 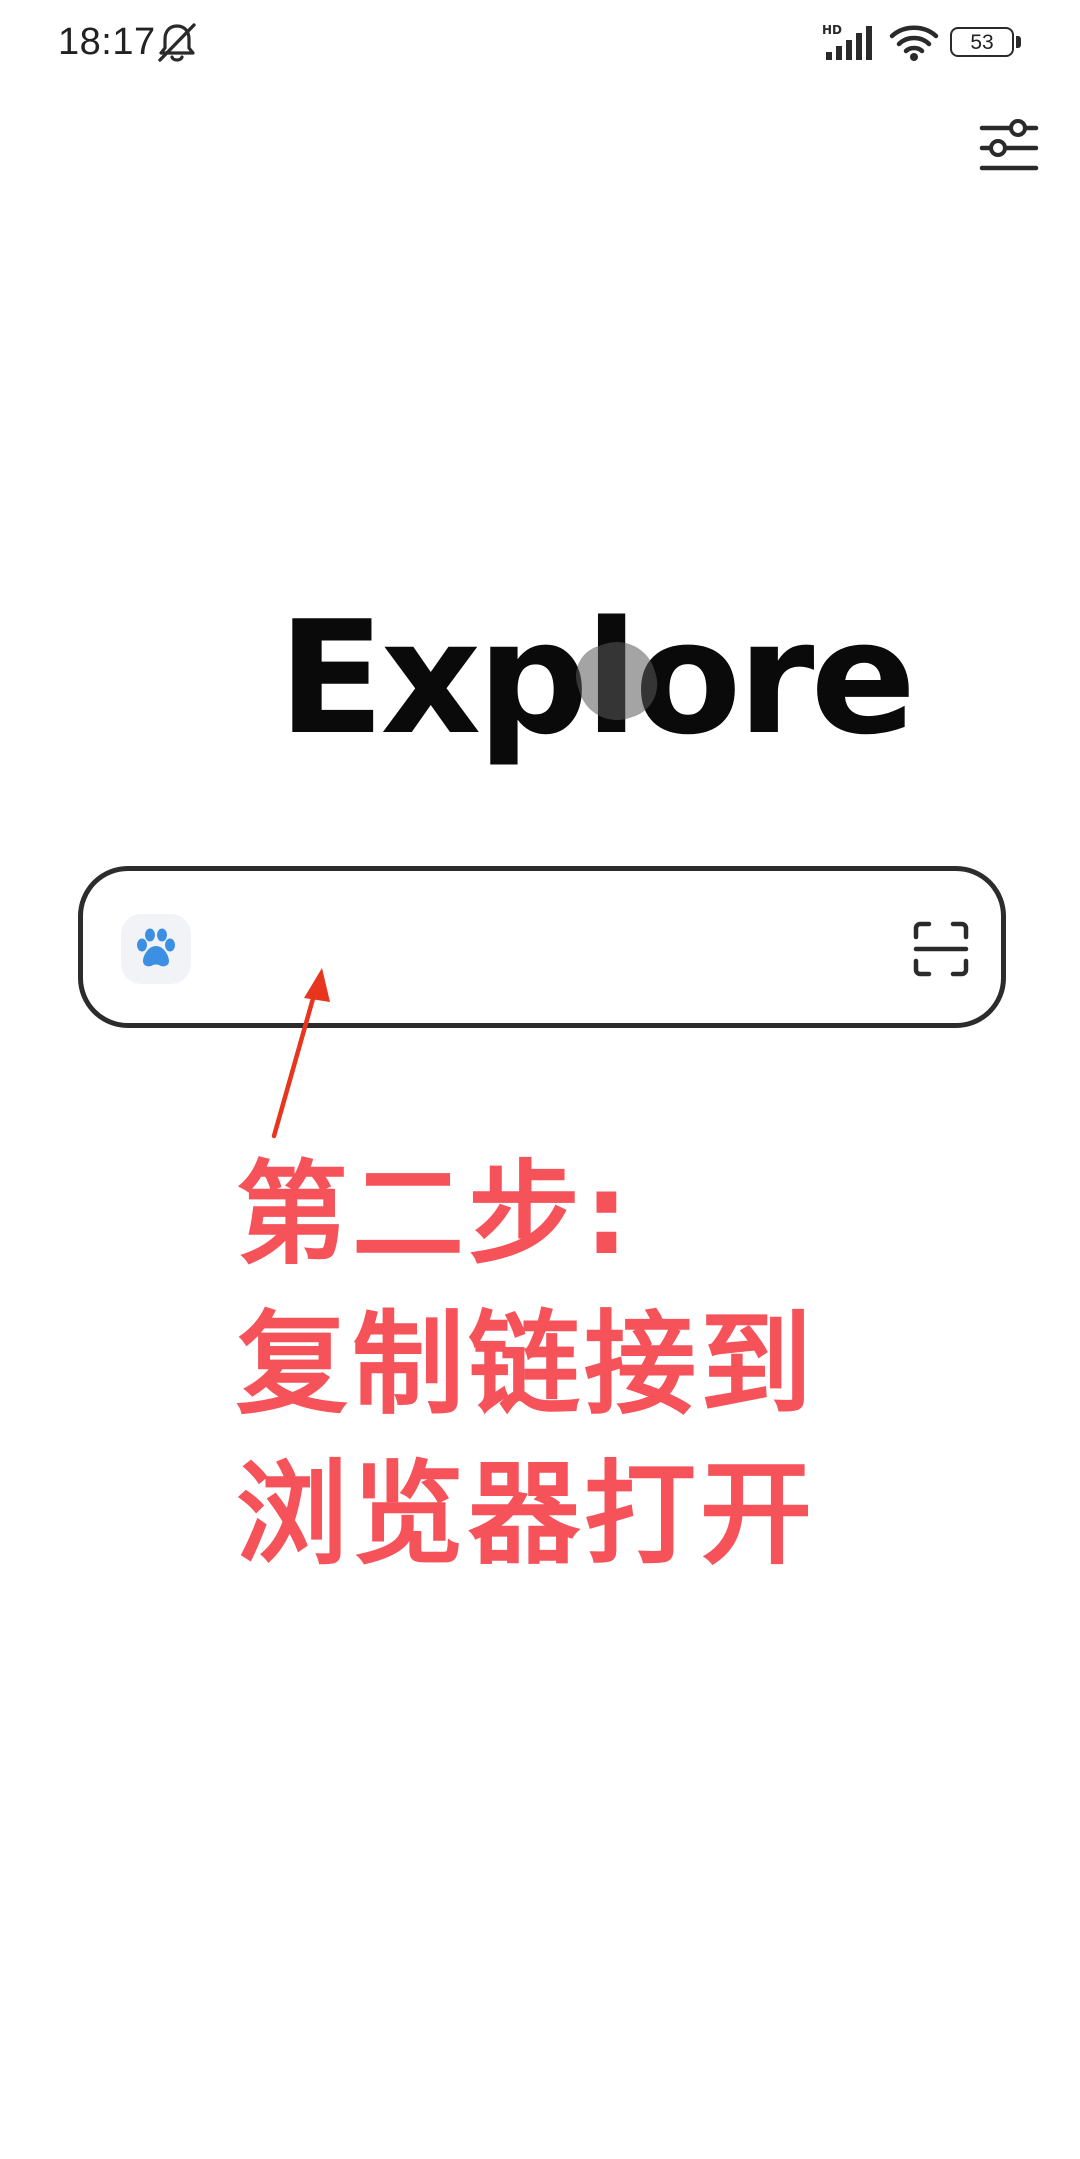 I want to click on hd-signal-icon: HD, so click(x=847, y=41).